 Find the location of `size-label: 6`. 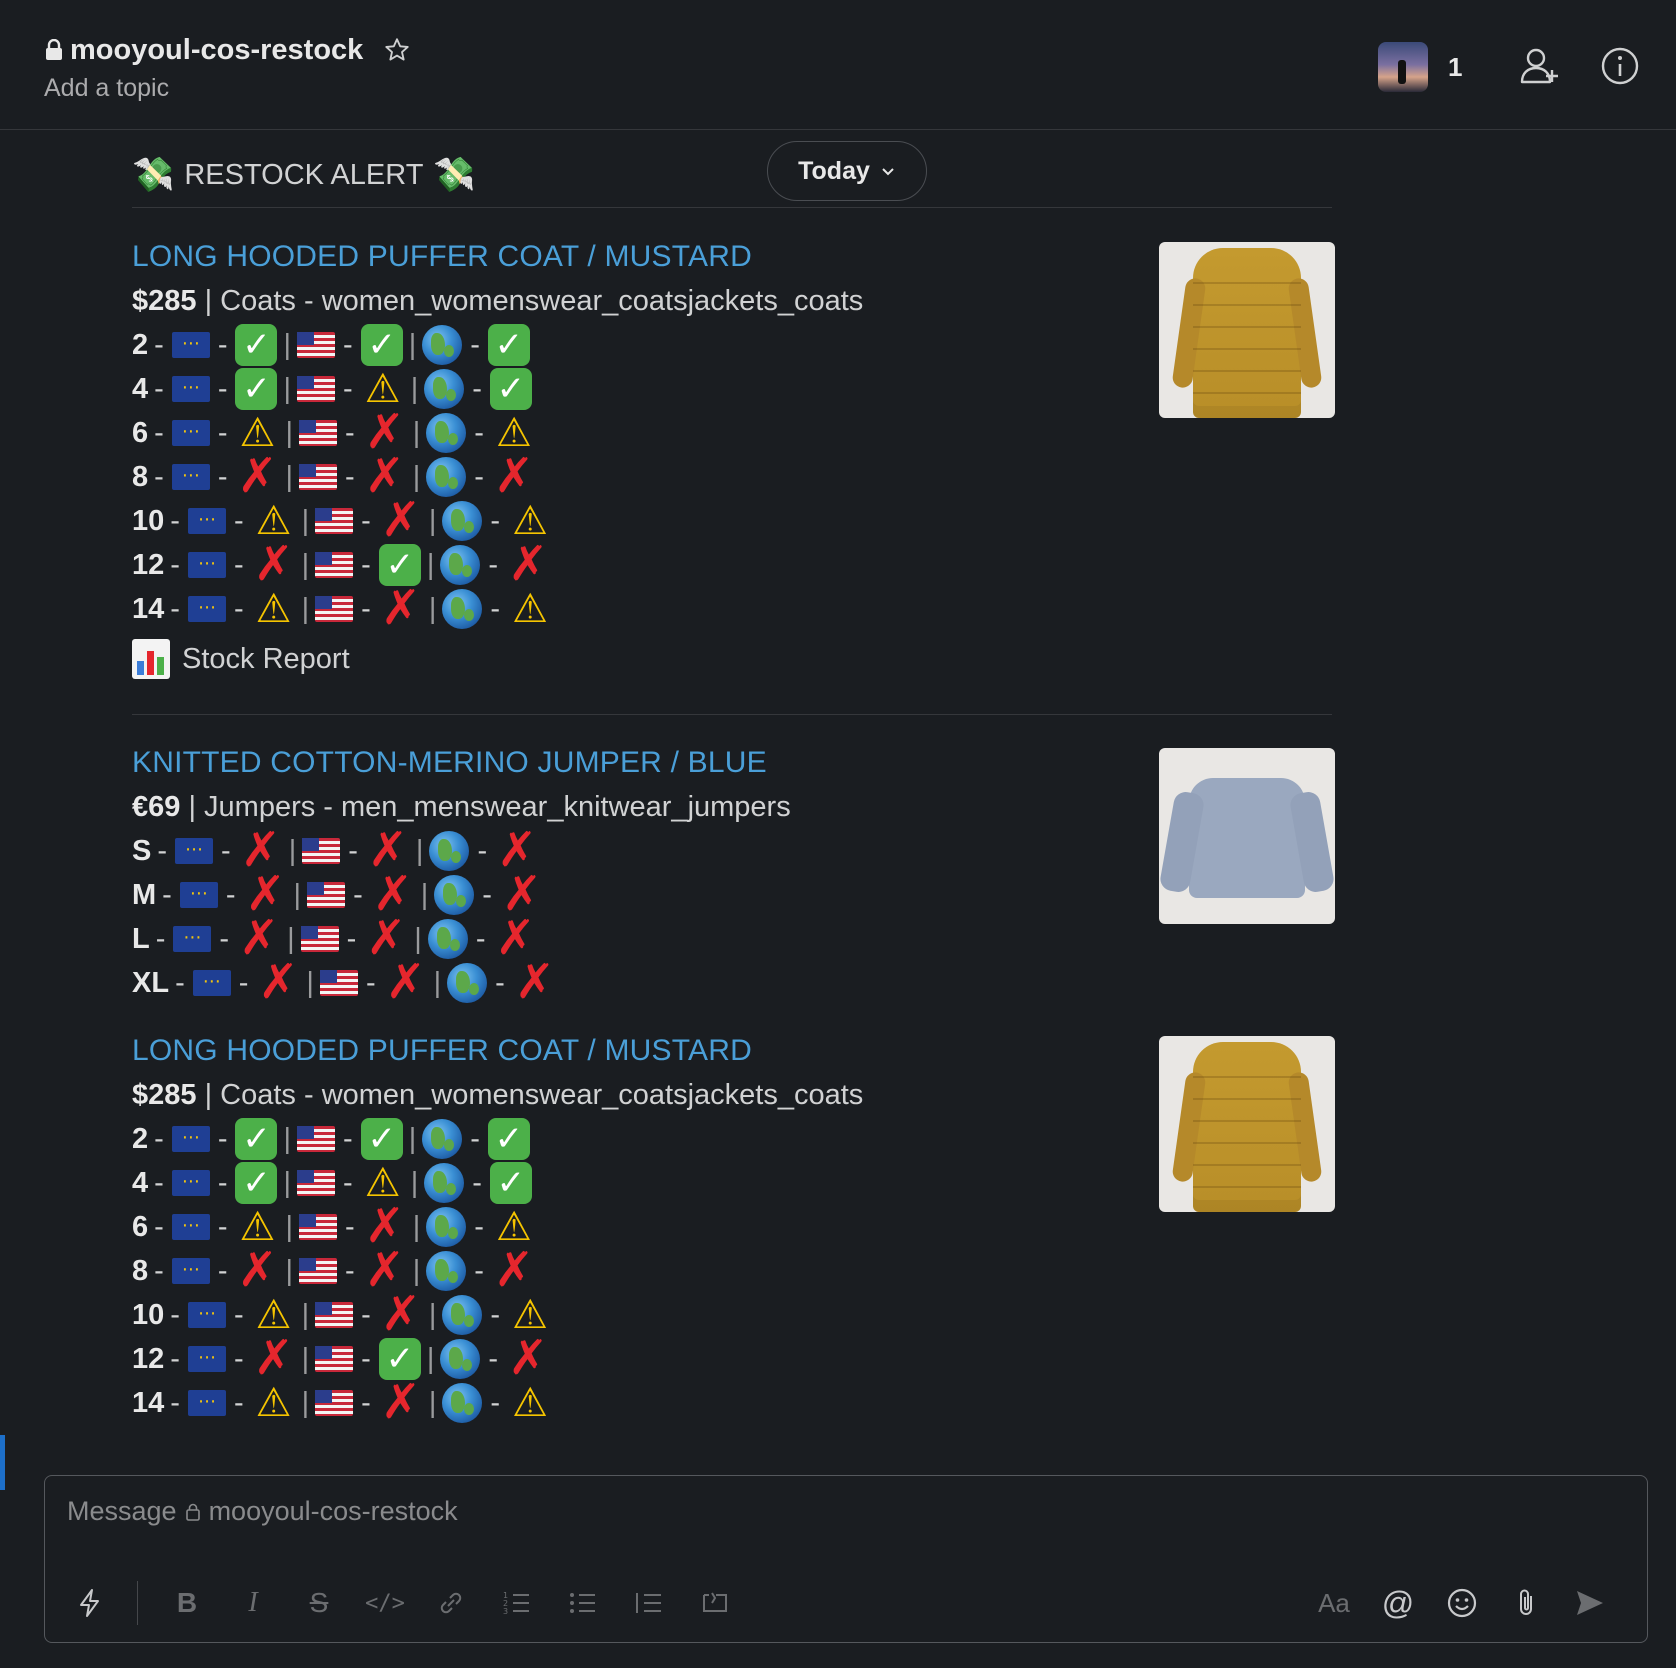

size-label: 6 is located at coordinates (140, 433).